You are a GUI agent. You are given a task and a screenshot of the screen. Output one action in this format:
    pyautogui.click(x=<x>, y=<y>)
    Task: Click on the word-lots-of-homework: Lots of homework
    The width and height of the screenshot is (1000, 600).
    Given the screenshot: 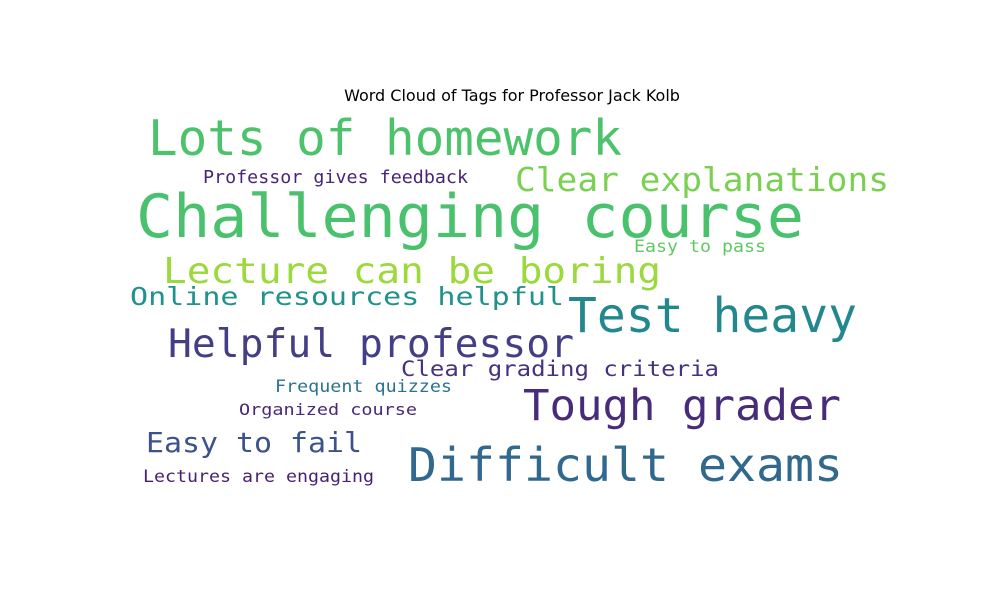 What is the action you would take?
    pyautogui.click(x=385, y=138)
    